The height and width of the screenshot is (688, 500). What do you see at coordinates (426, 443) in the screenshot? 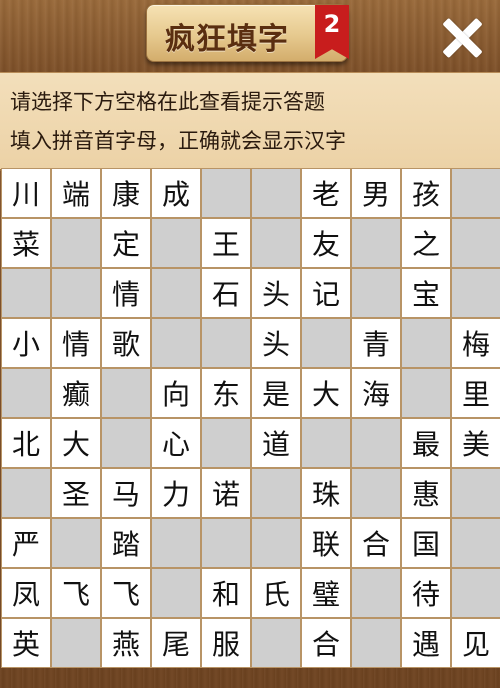
I see `grid-cell-filled: 最` at bounding box center [426, 443].